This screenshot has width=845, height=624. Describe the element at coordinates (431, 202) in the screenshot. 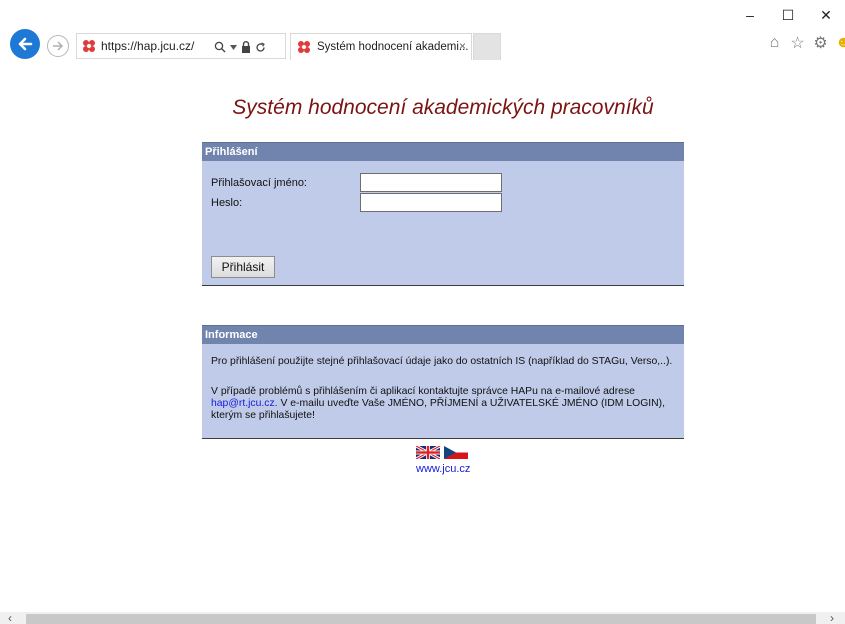

I see `password-input` at that location.